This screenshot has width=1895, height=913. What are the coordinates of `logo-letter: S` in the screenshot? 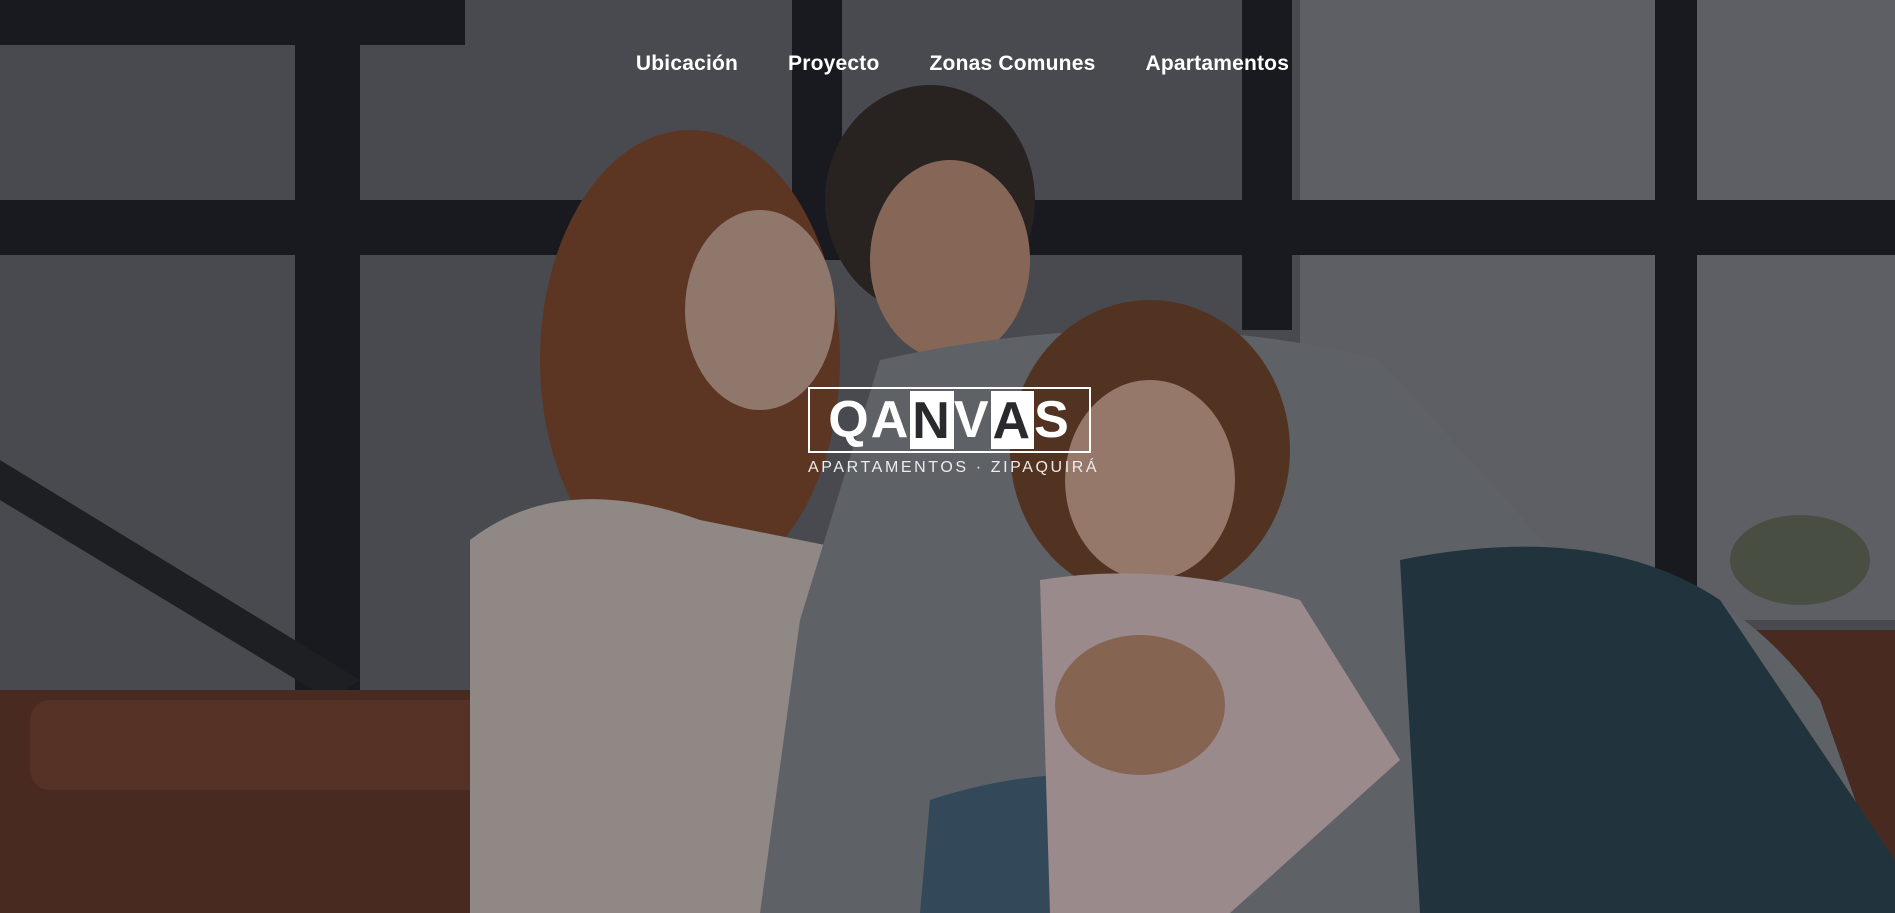 It's located at (1052, 420).